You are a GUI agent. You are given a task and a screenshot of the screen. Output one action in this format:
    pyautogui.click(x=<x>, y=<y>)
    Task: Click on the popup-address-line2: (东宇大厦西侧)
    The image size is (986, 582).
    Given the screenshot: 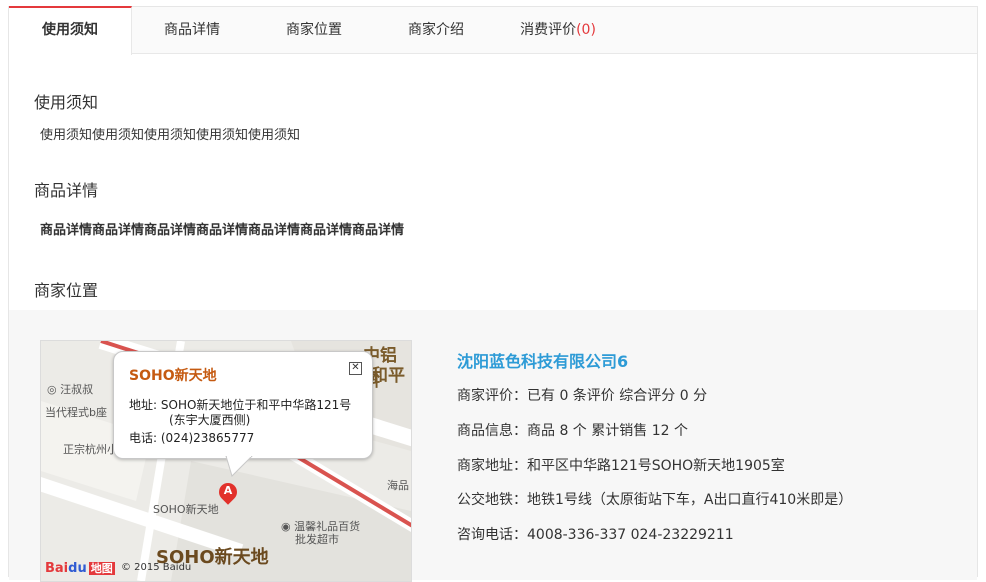 What is the action you would take?
    pyautogui.click(x=210, y=420)
    